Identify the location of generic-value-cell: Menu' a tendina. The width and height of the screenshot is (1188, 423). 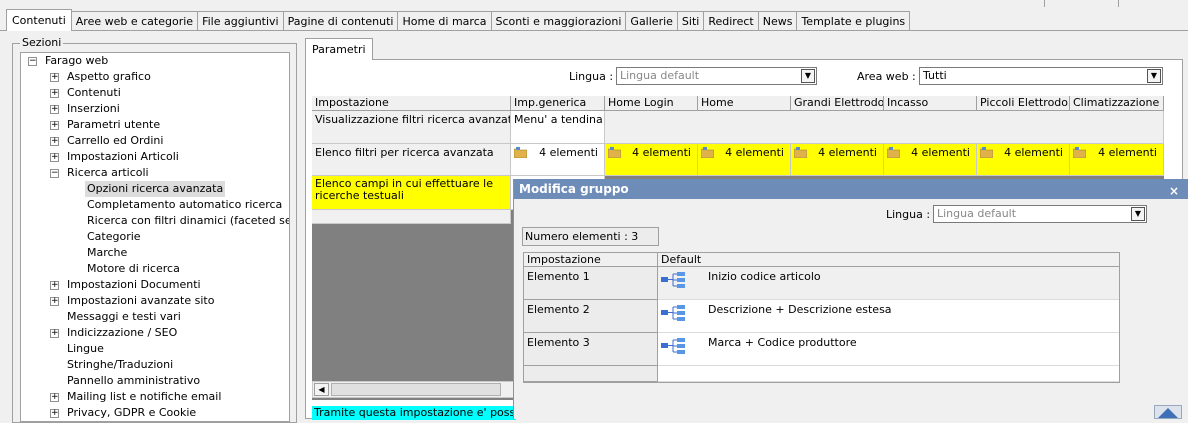
(558, 127).